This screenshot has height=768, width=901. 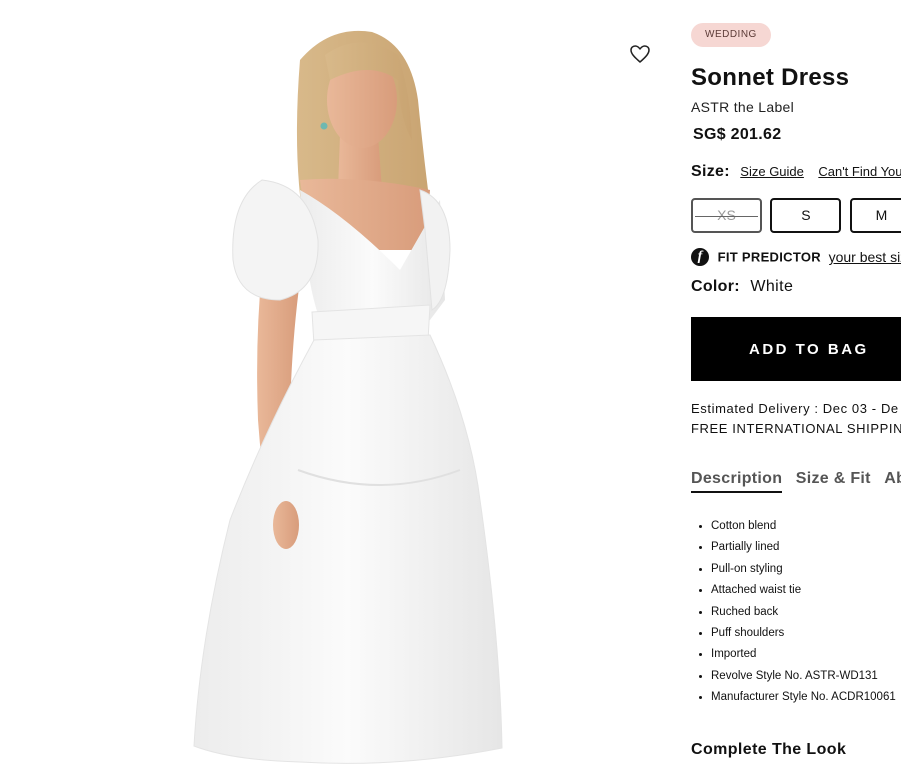 What do you see at coordinates (742, 287) in the screenshot?
I see `color-row: Color: White` at bounding box center [742, 287].